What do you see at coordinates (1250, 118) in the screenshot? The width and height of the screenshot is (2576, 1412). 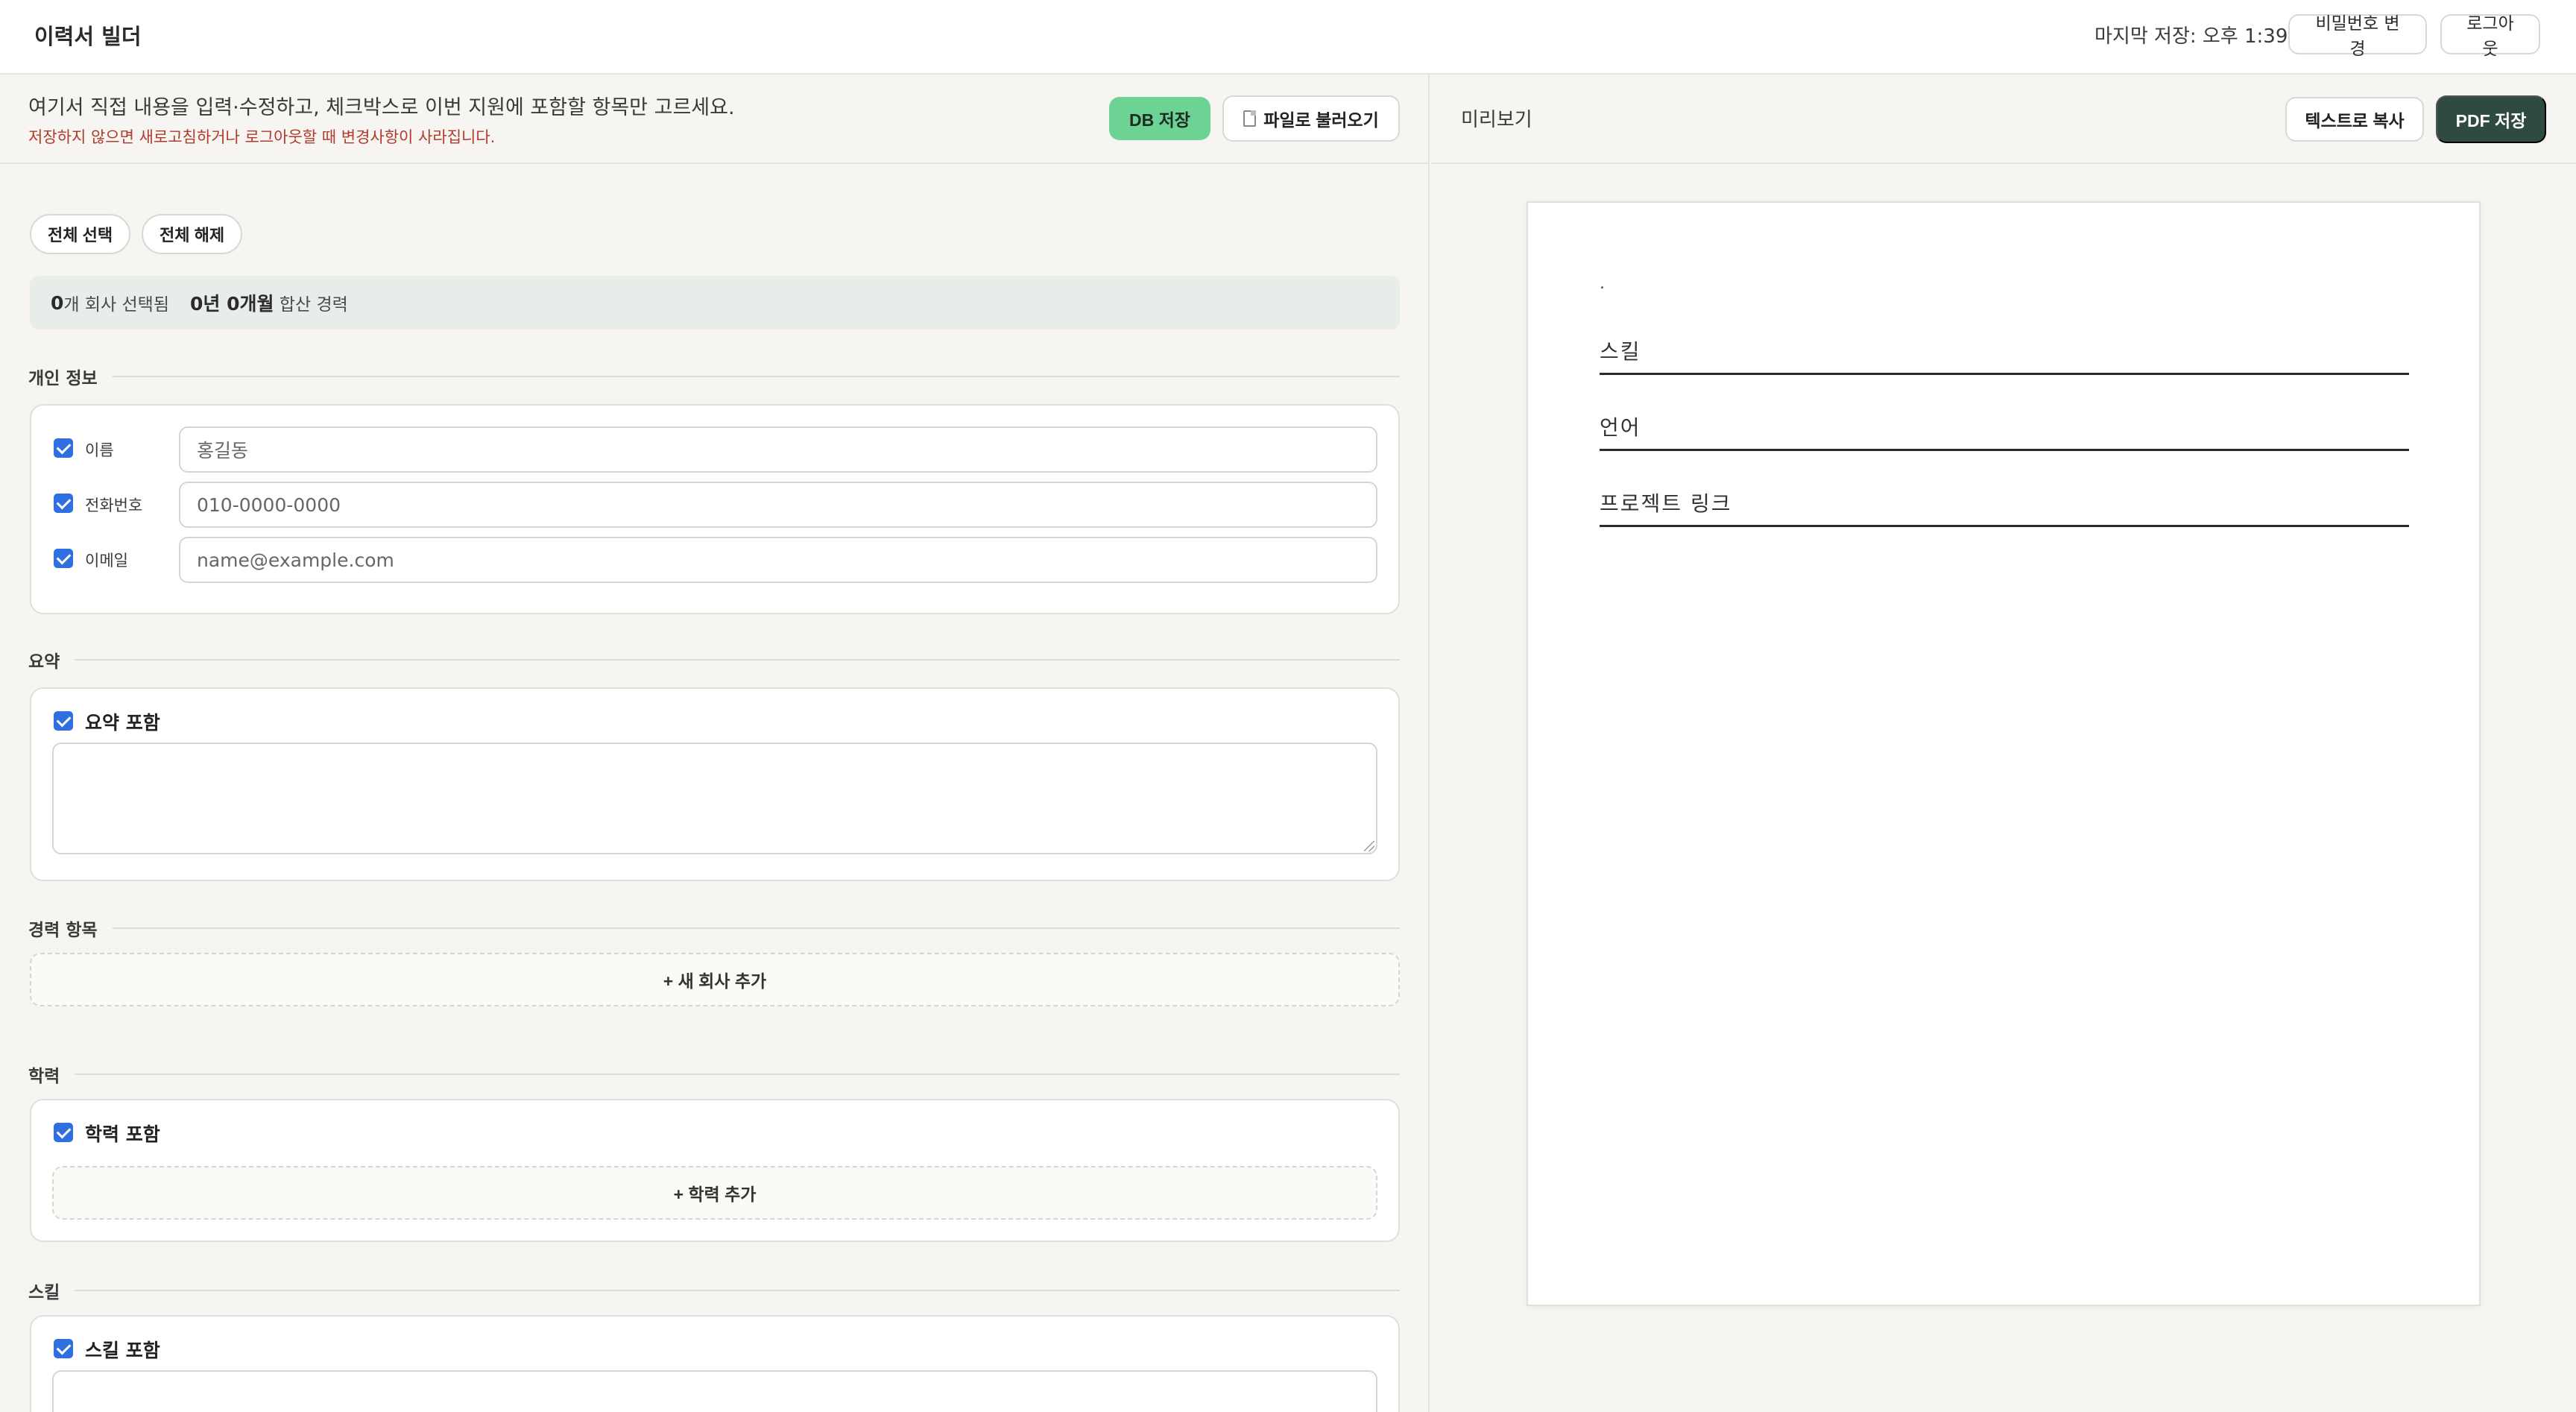 I see `file-icon` at bounding box center [1250, 118].